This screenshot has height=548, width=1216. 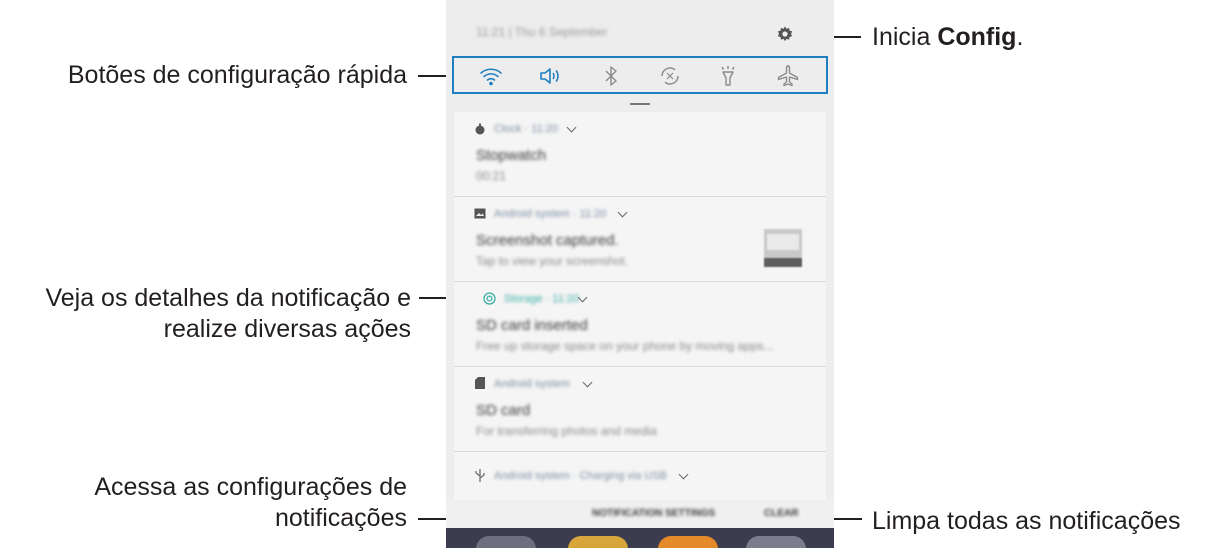 I want to click on annotation-settings-bold: Config, so click(x=977, y=37).